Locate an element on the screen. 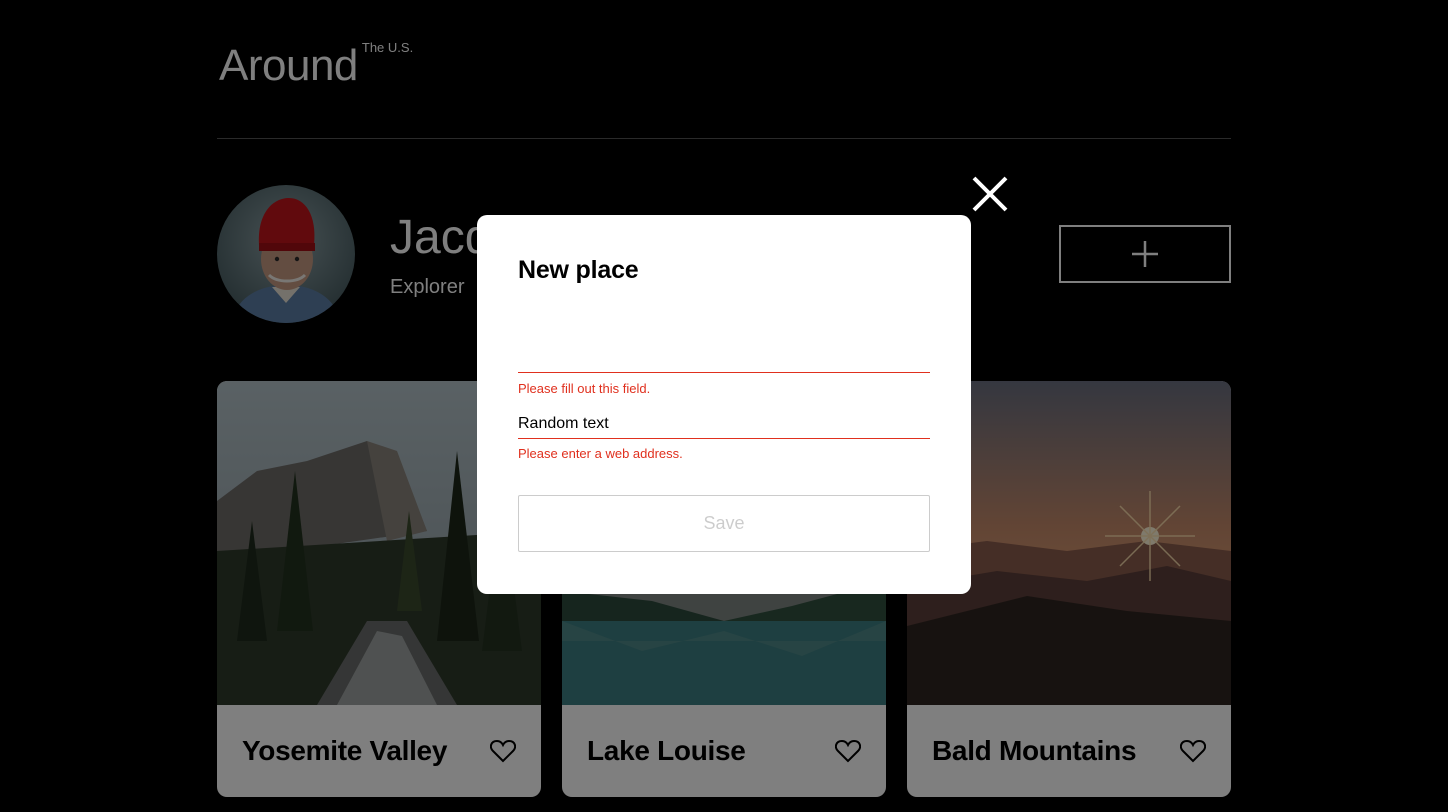 The width and height of the screenshot is (1448, 812). place-name-input is located at coordinates (724, 358).